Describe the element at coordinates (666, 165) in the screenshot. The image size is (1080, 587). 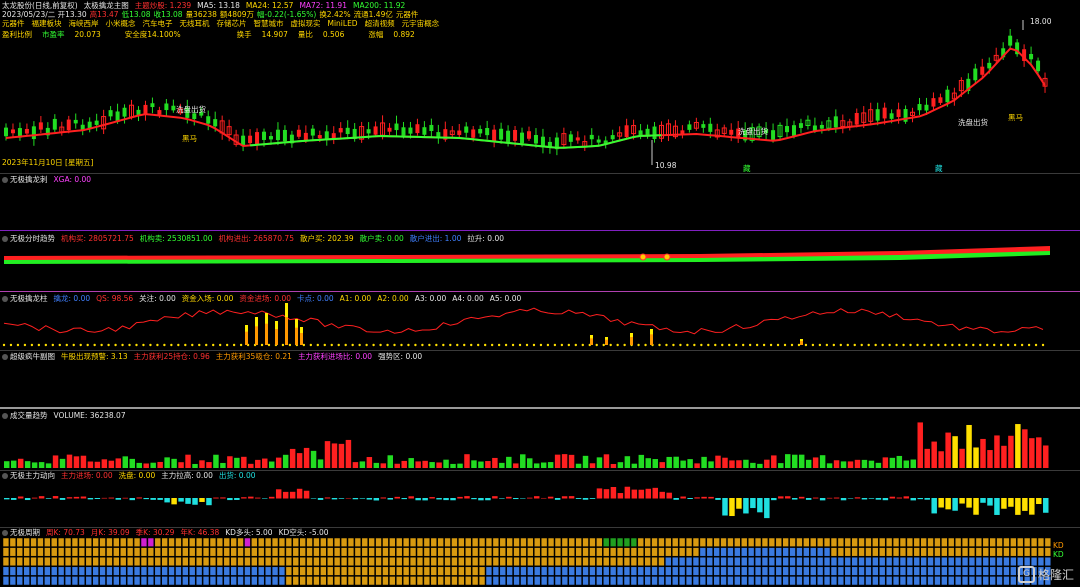
I see `price-low-label: 10.98` at that location.